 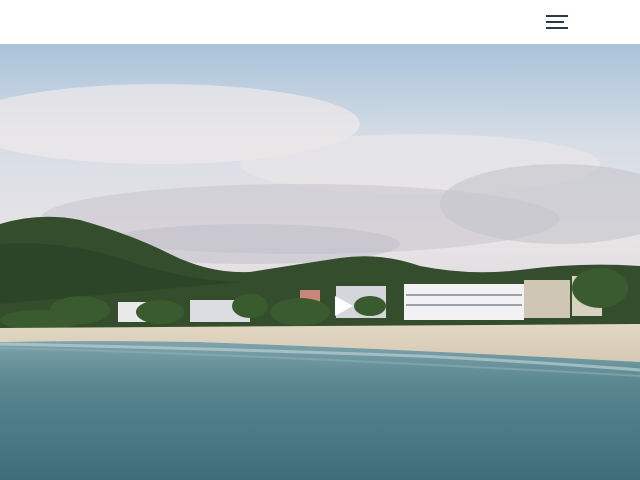 I want to click on hamburger-menu-icon, so click(x=557, y=22).